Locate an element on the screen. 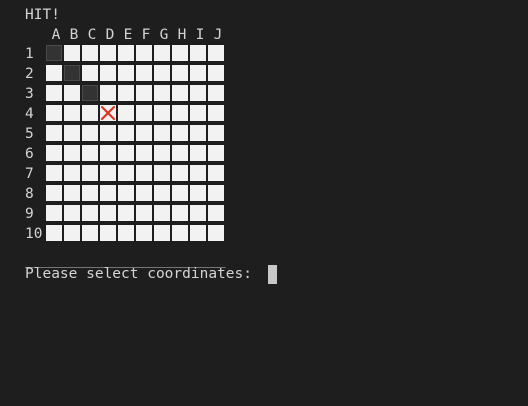  board-cell-g5 is located at coordinates (162, 133).